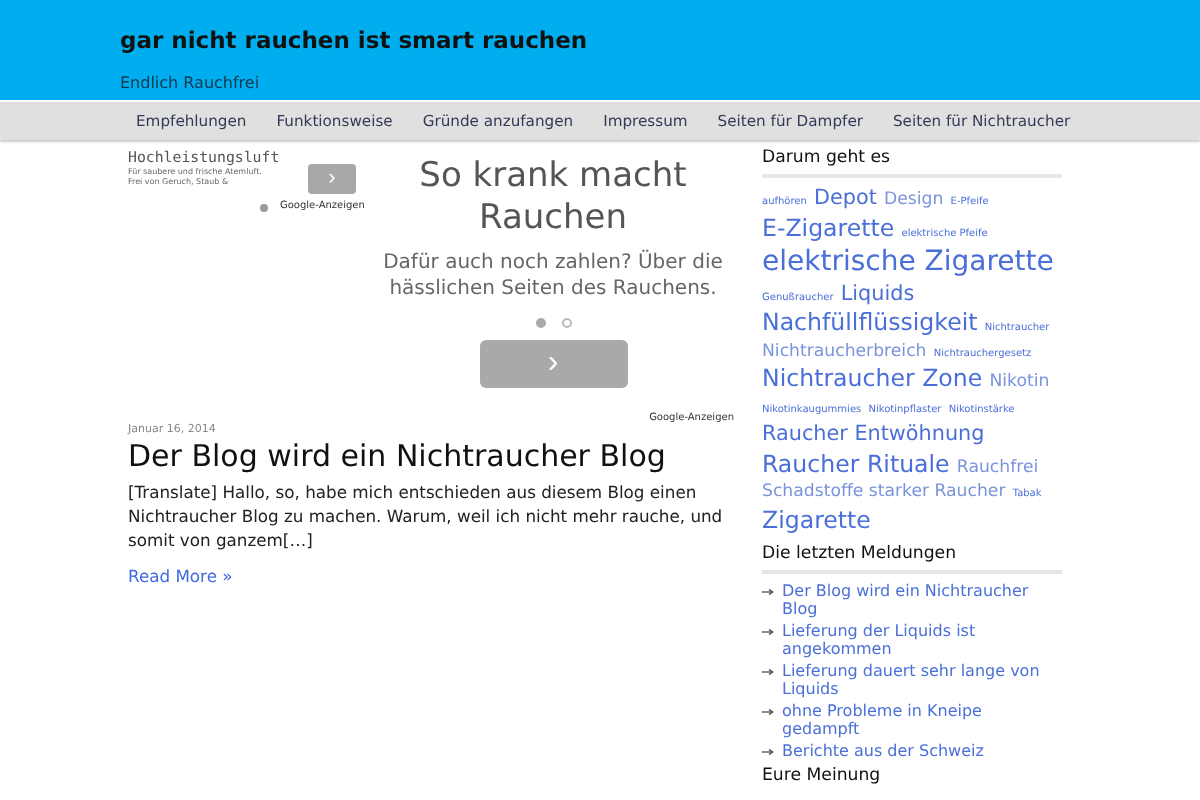  What do you see at coordinates (1019, 382) in the screenshot?
I see `tag-link: Nikotin` at bounding box center [1019, 382].